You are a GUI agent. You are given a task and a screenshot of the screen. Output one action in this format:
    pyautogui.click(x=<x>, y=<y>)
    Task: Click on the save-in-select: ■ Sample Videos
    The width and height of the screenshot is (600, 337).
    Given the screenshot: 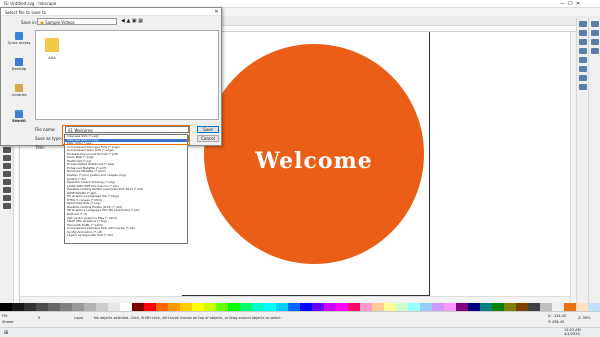 What is the action you would take?
    pyautogui.click(x=77, y=21)
    